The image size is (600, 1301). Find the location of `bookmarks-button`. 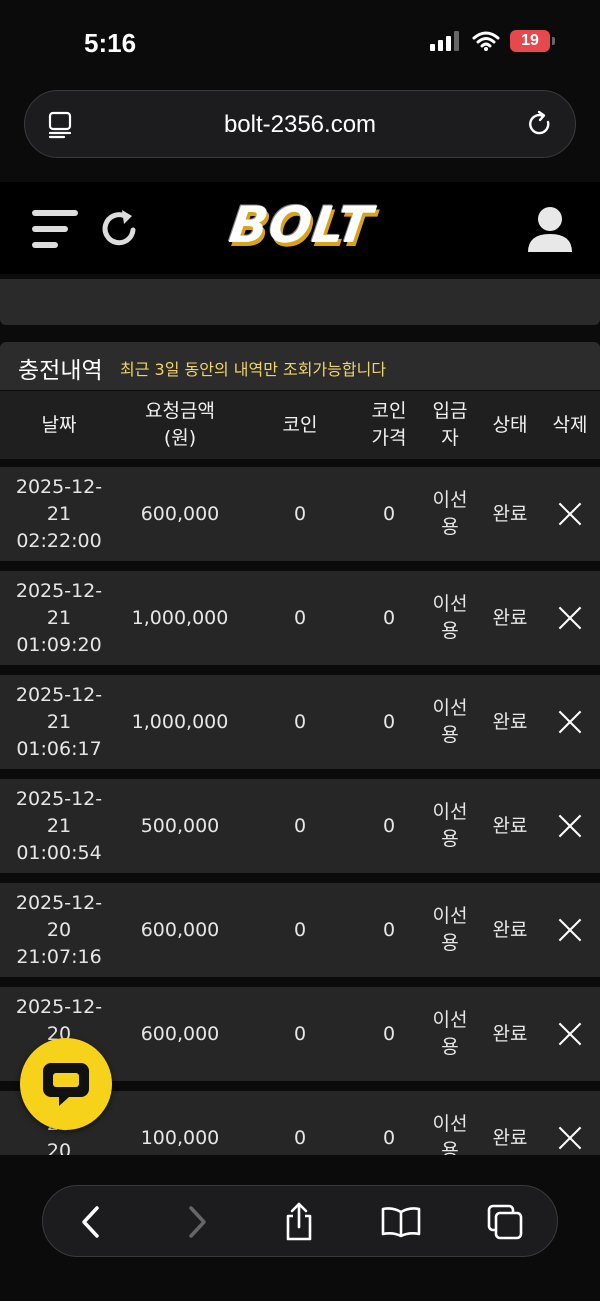

bookmarks-button is located at coordinates (401, 1222).